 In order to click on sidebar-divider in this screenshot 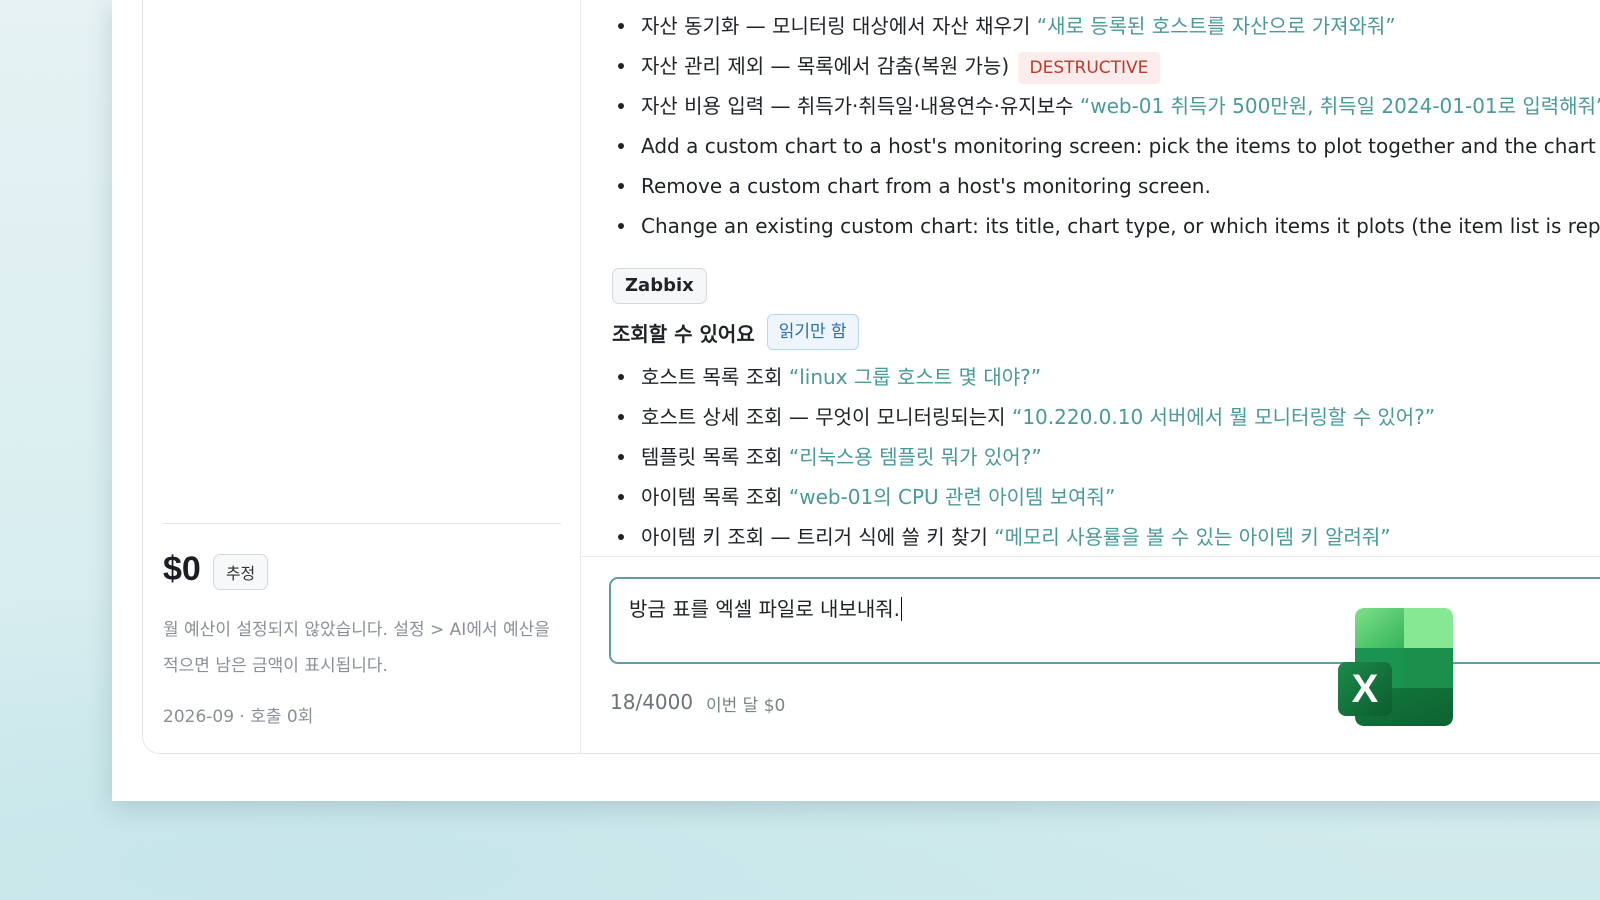, I will do `click(362, 523)`.